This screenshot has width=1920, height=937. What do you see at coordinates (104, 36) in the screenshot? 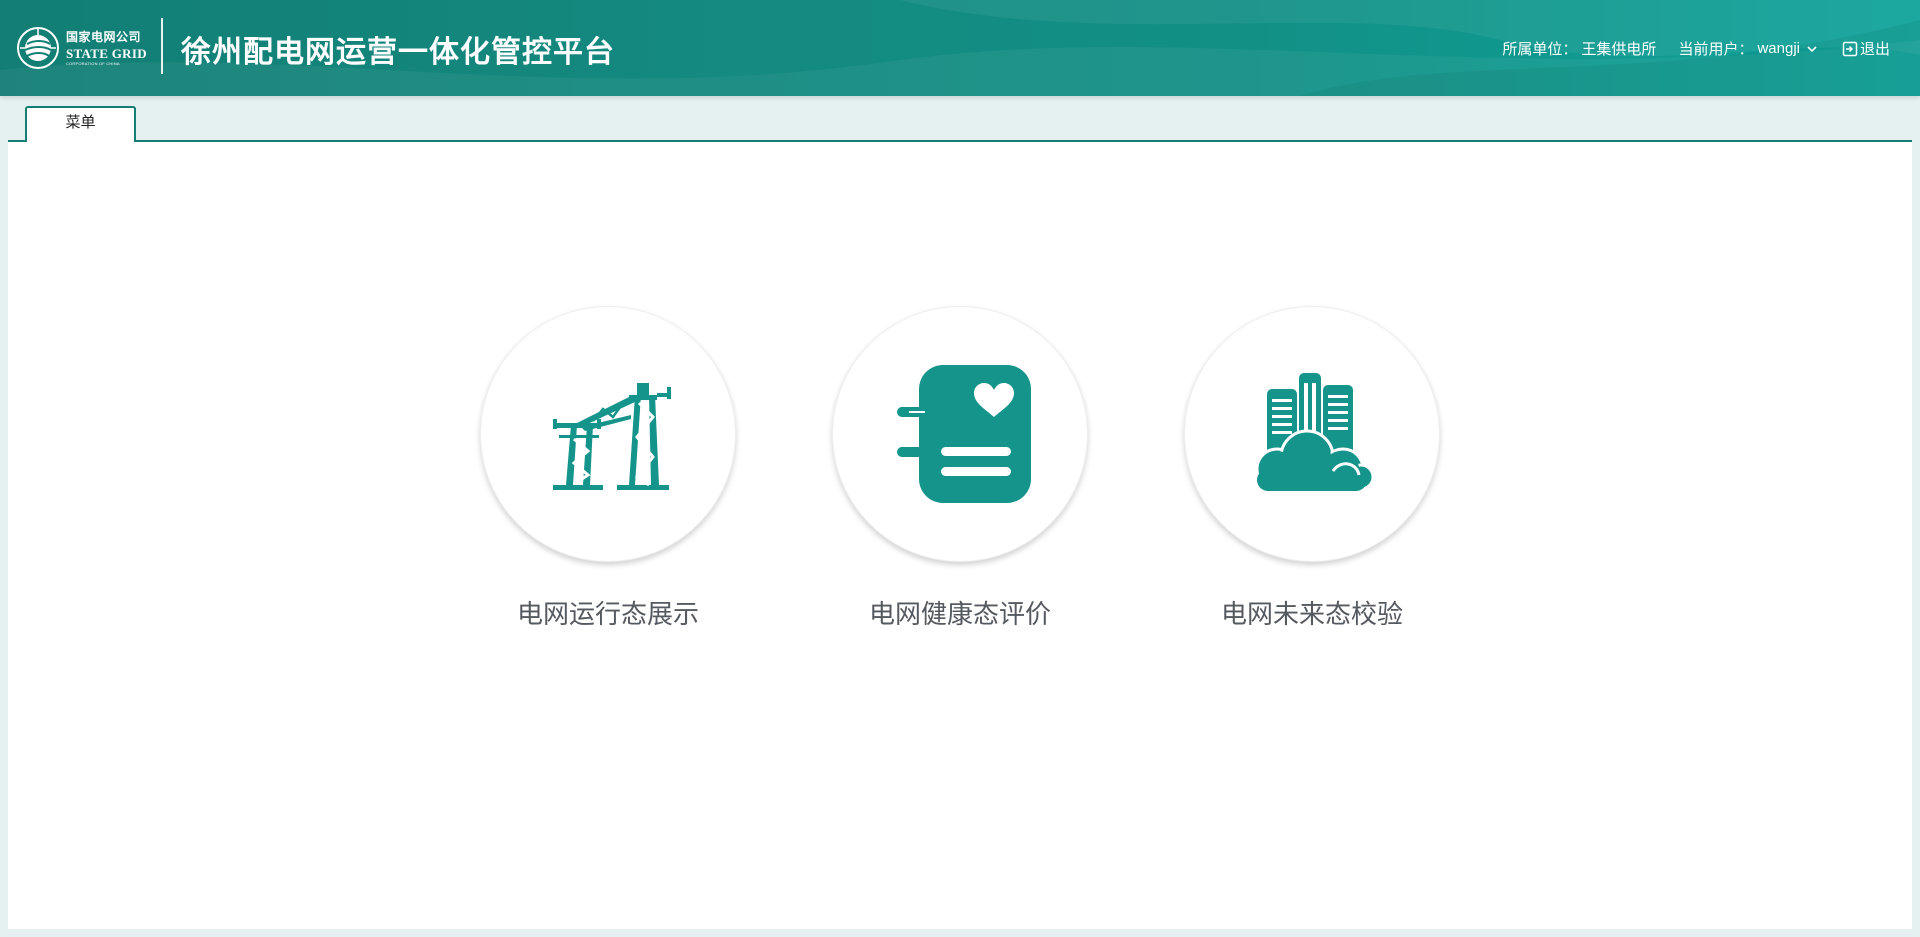
I see `logo-company-cn: 国家电网公司` at bounding box center [104, 36].